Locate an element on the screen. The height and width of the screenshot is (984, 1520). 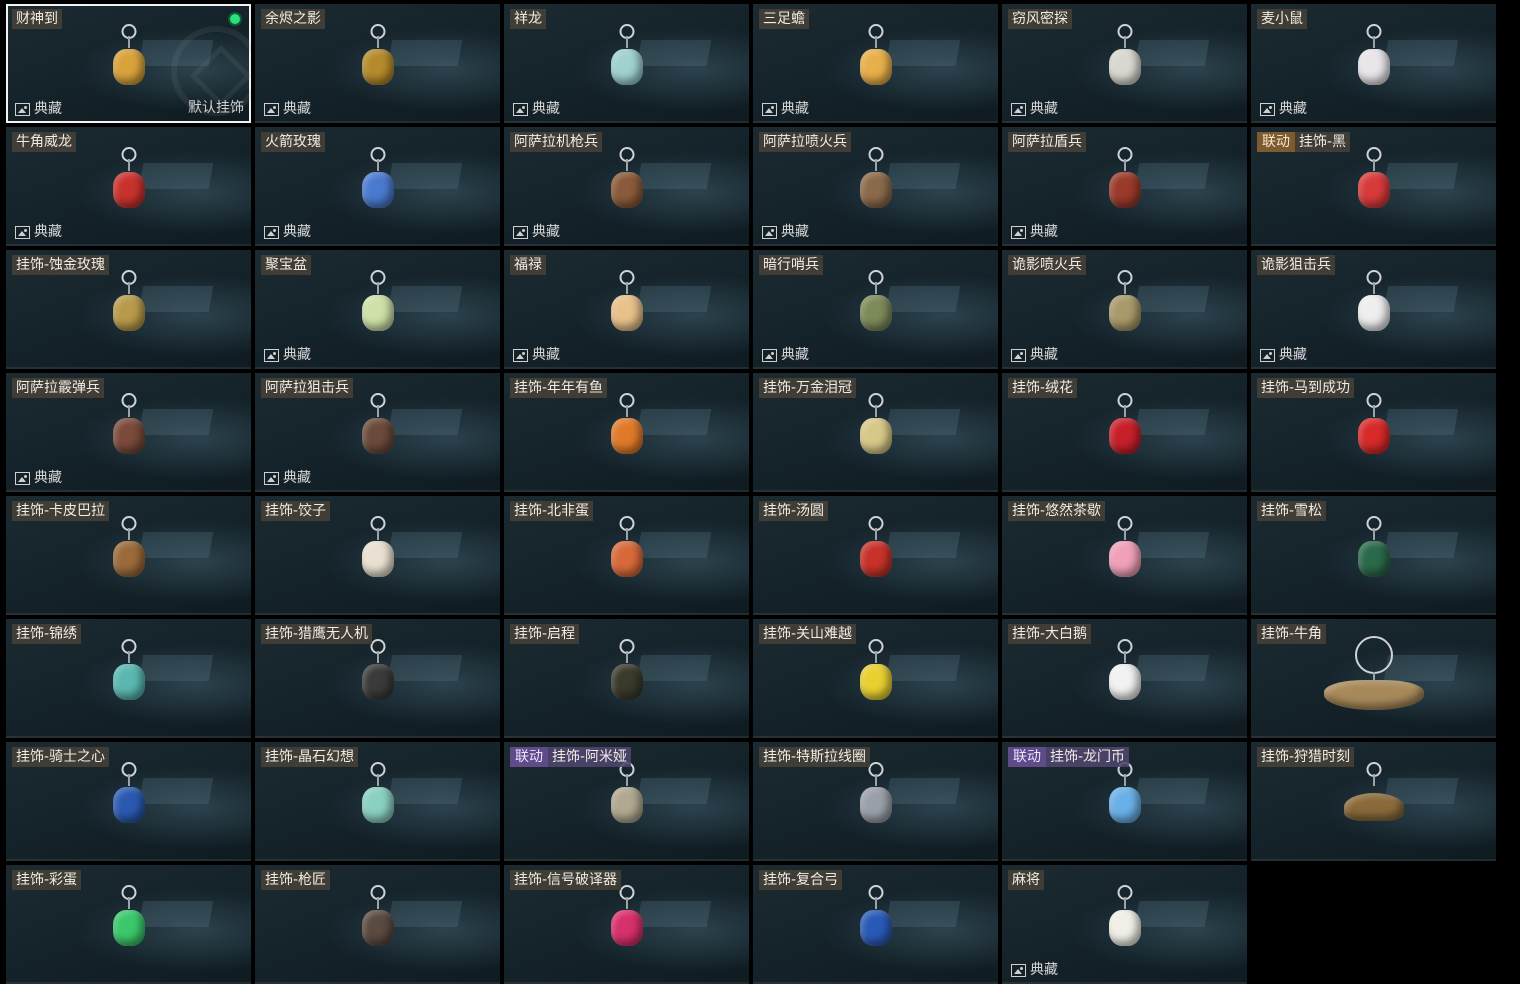
pendant-name: 麦小鼠 is located at coordinates (1282, 19).